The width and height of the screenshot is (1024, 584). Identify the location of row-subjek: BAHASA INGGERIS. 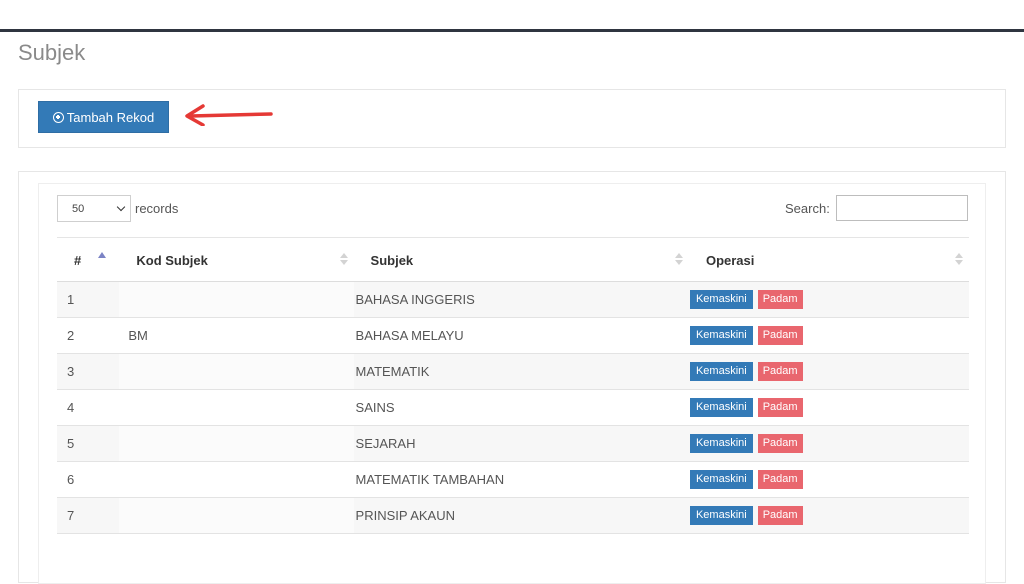
(521, 299).